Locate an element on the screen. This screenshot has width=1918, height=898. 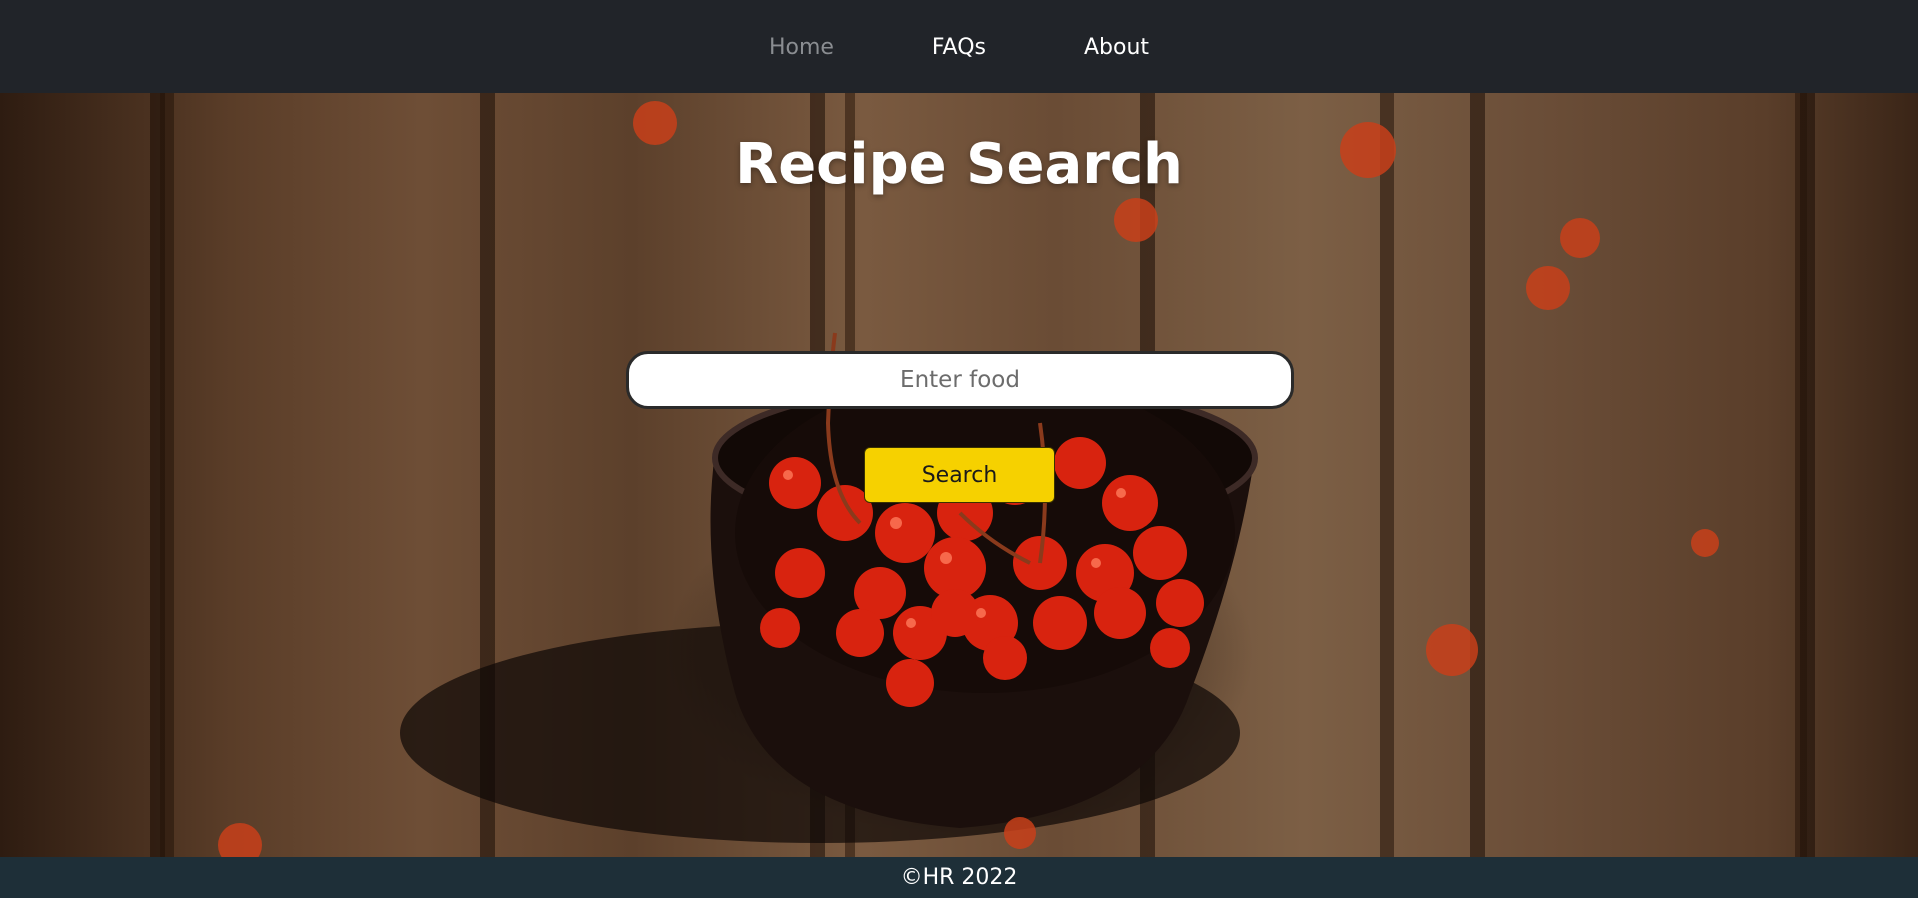
nav-home-link: Home is located at coordinates (801, 46).